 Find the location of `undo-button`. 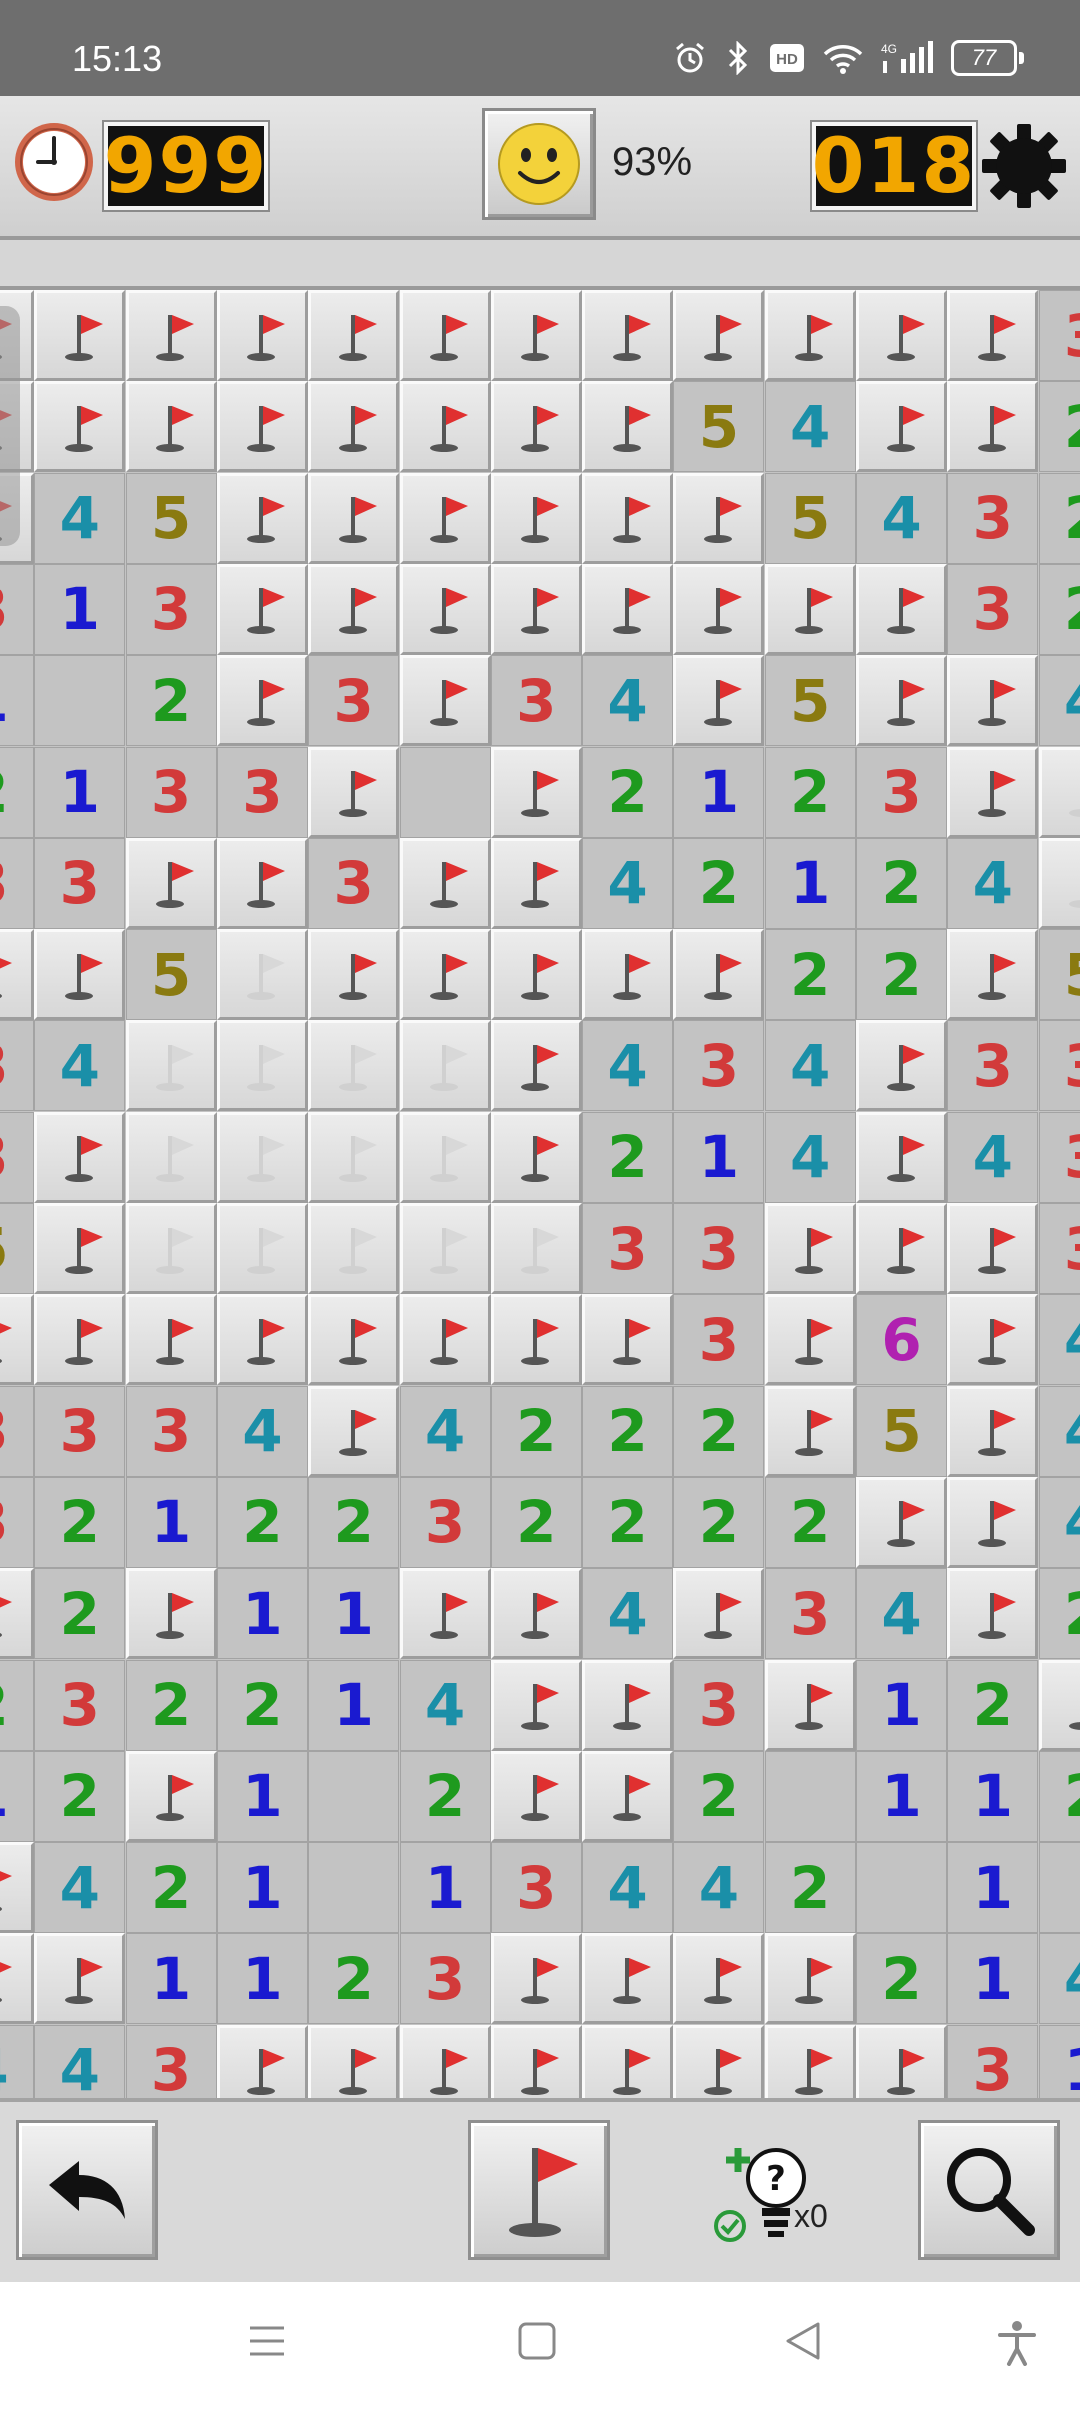

undo-button is located at coordinates (87, 2190).